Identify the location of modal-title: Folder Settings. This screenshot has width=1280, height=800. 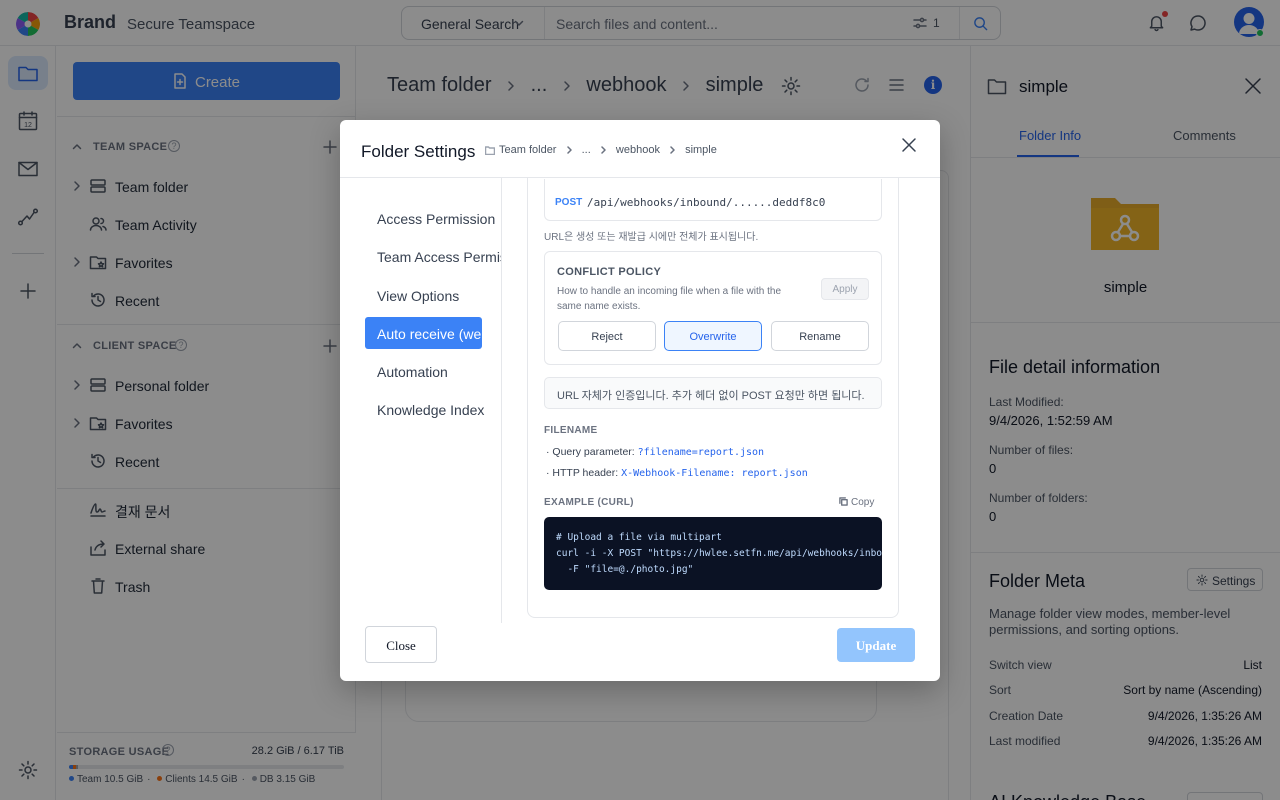
(418, 151).